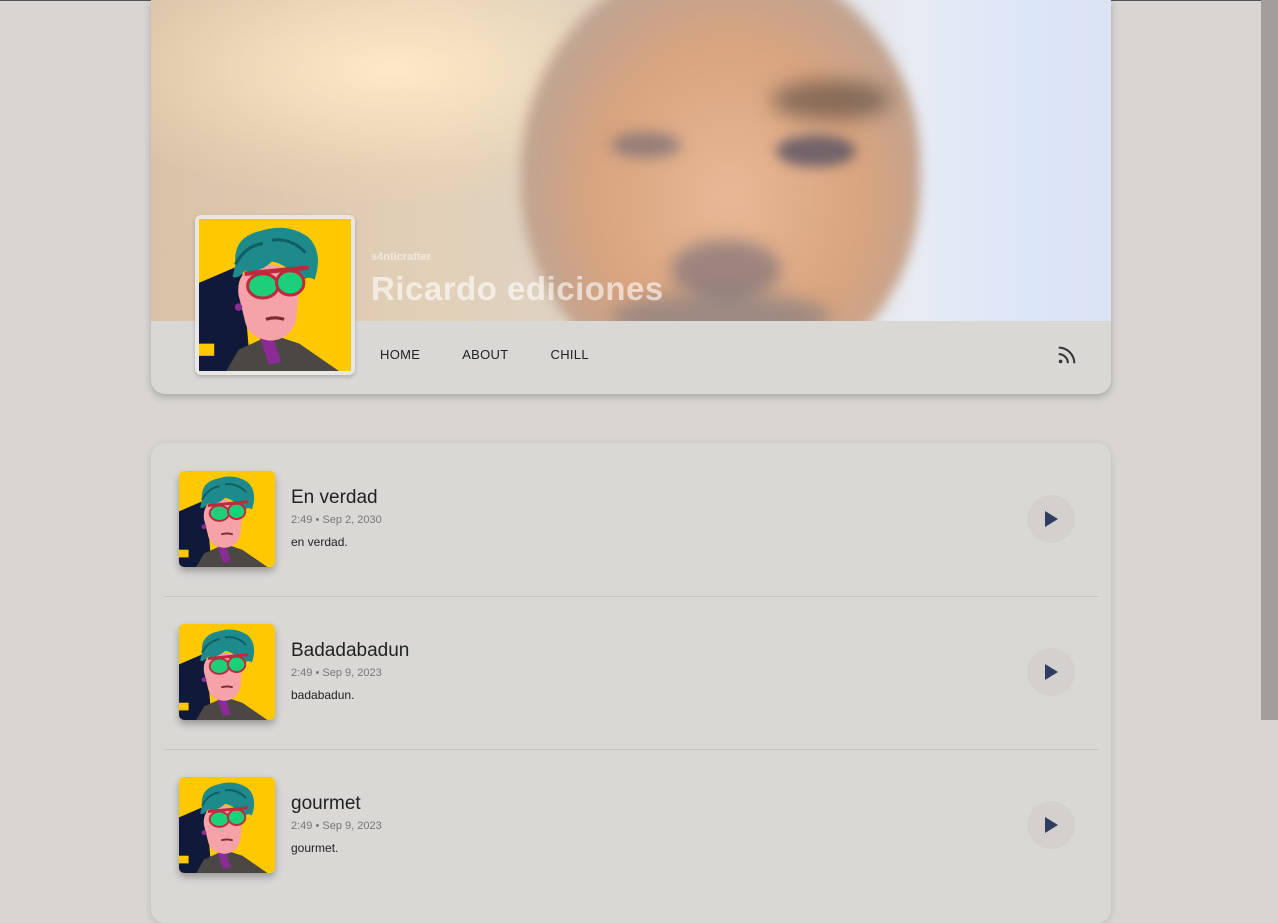 The width and height of the screenshot is (1278, 923). I want to click on avatar-image, so click(275, 295).